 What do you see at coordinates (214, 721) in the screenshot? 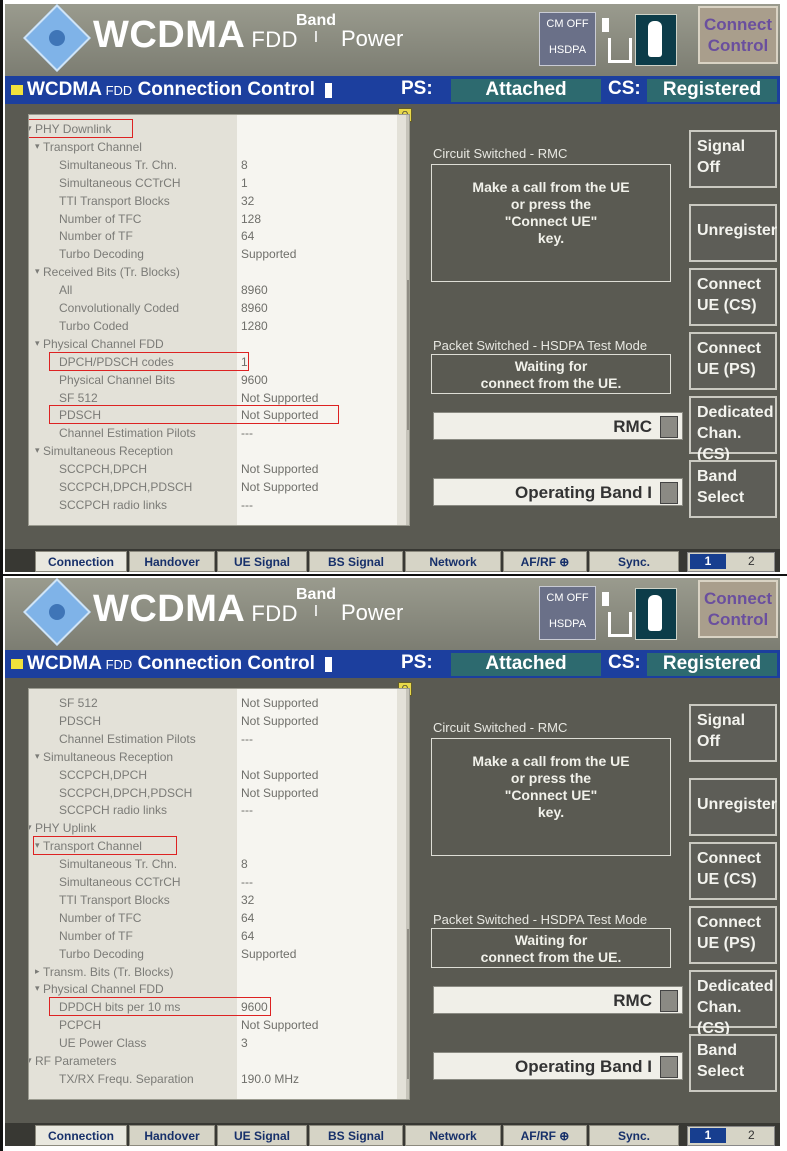
I see `tree-row: PDSCH Not Supported` at bounding box center [214, 721].